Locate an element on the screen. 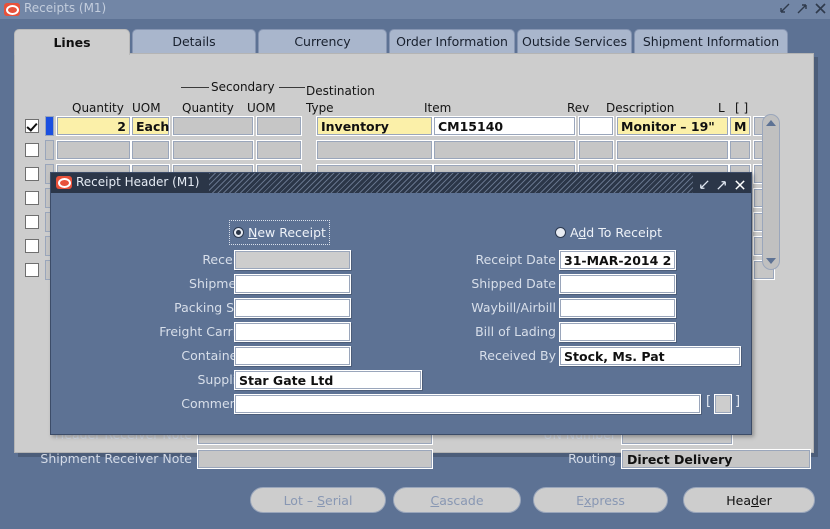 Image resolution: width=830 pixels, height=529 pixels. lot-serial-button: Lot – Serial is located at coordinates (318, 500).